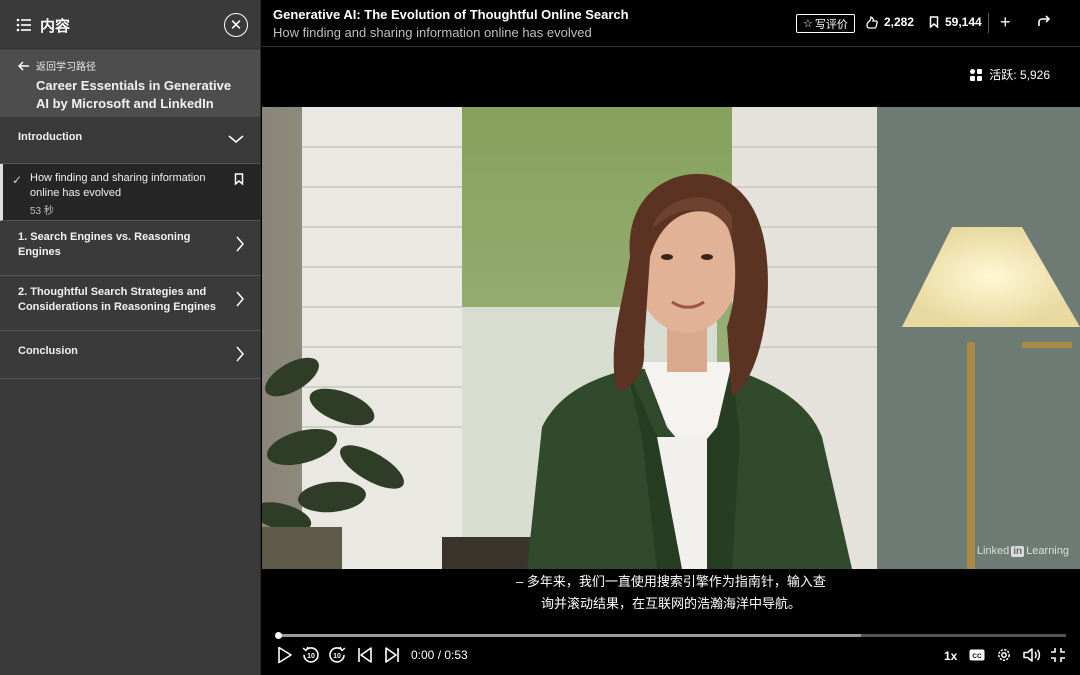  I want to click on list-icon, so click(23, 25).